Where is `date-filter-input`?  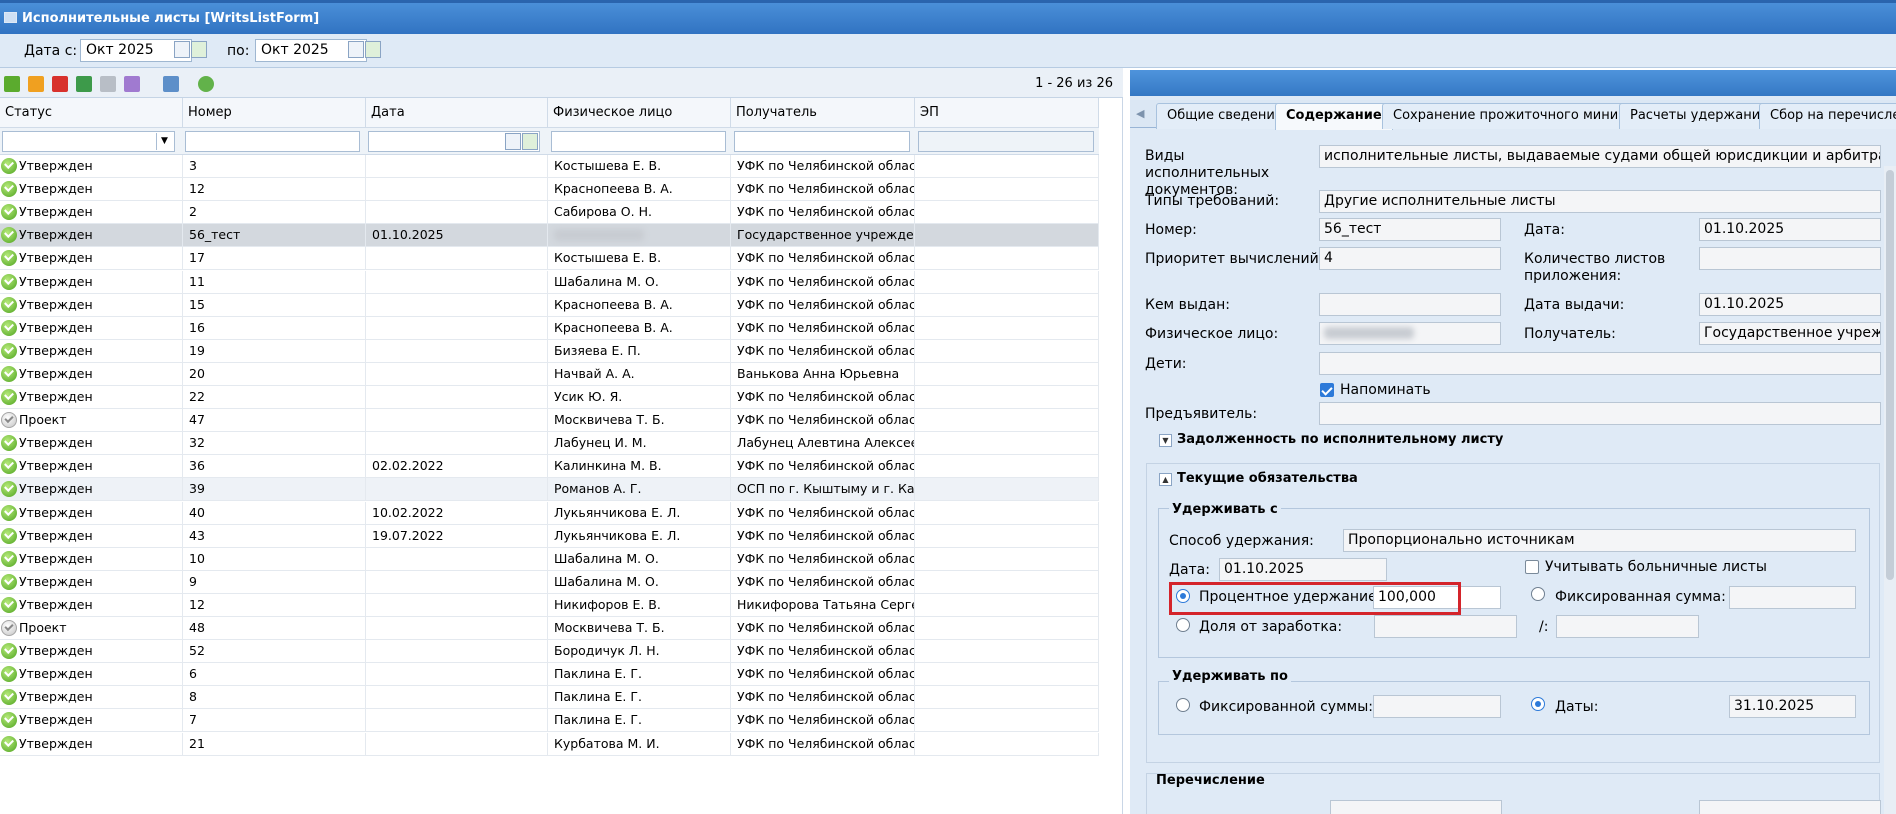
date-filter-input is located at coordinates (454, 141).